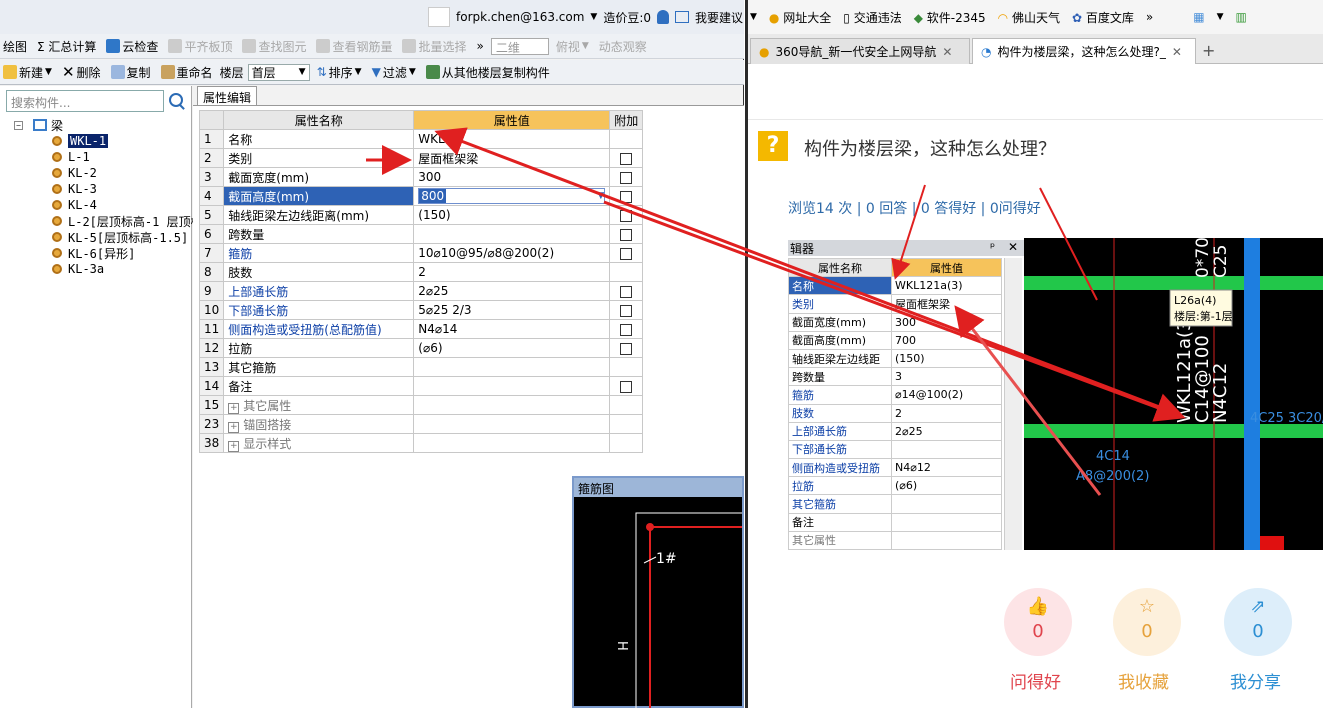 The height and width of the screenshot is (711, 1323). I want to click on search-icon, so click(176, 100).